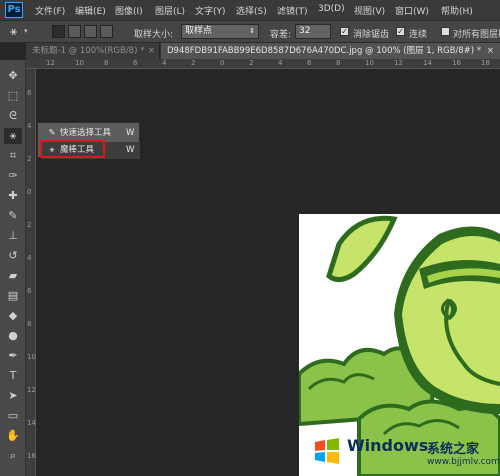 The image size is (500, 476). Describe the element at coordinates (13, 296) in the screenshot. I see `gradient-icon: ▤` at that location.